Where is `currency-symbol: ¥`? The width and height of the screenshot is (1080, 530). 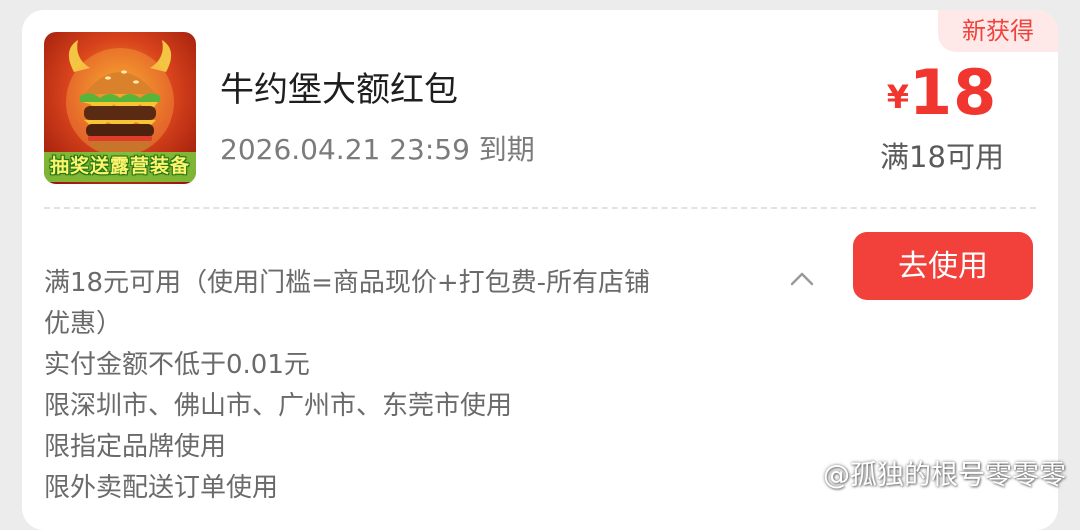 currency-symbol: ¥ is located at coordinates (897, 97).